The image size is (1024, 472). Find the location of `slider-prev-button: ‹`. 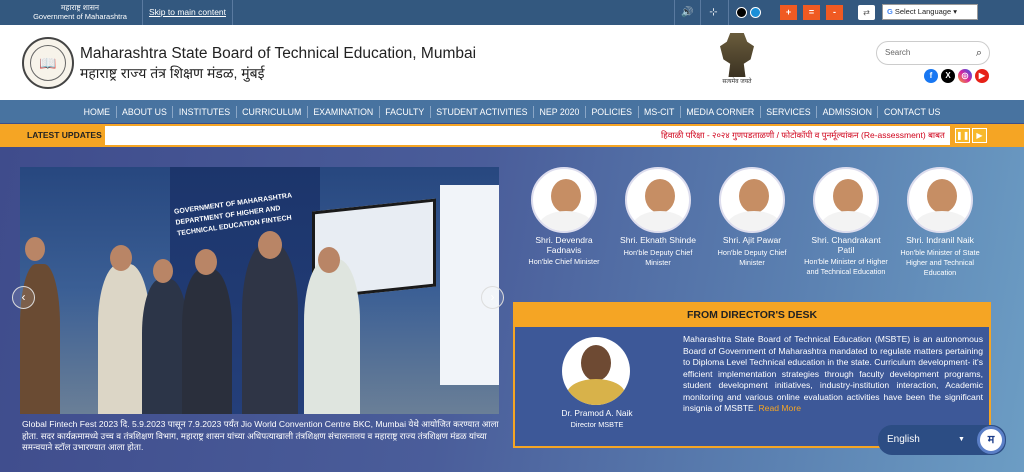

slider-prev-button: ‹ is located at coordinates (23, 297).